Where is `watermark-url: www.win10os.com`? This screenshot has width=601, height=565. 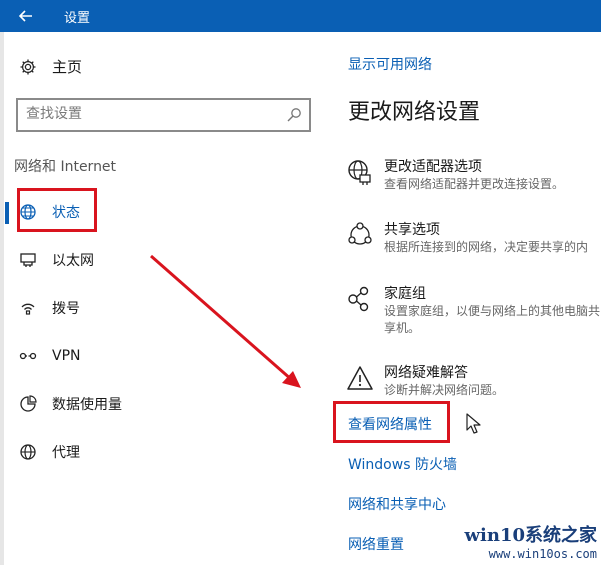
watermark-url: www.win10os.com is located at coordinates (542, 554).